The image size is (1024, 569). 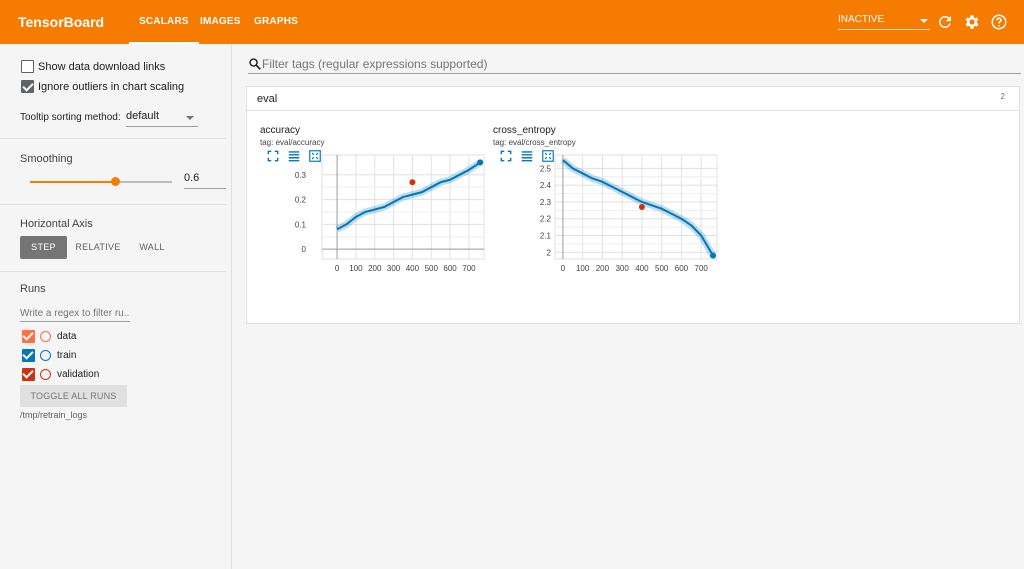 I want to click on run-validation-checkbox, so click(x=28, y=374).